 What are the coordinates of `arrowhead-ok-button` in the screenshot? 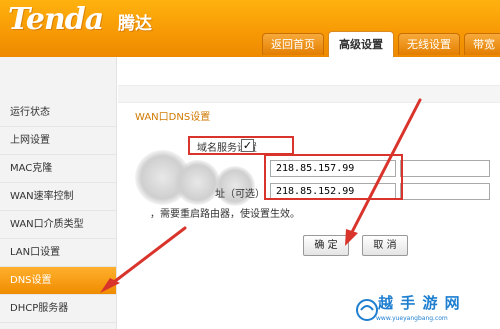 It's located at (351, 237).